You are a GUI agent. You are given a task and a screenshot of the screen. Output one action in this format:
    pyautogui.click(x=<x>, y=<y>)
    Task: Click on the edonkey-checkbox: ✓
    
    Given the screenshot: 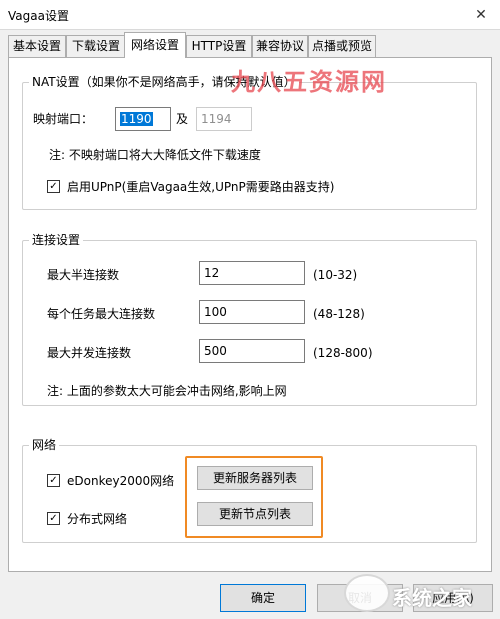 What is the action you would take?
    pyautogui.click(x=53, y=480)
    